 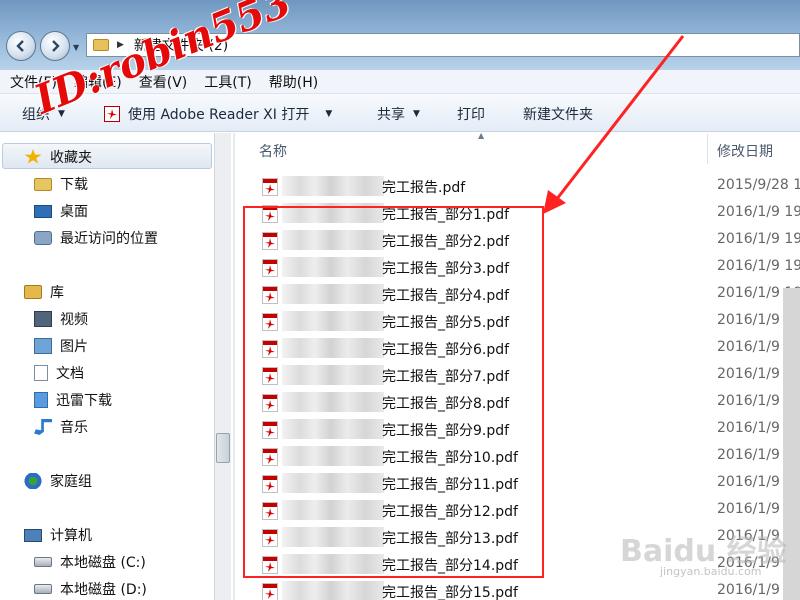 I want to click on menu-help: 帮助(H), so click(x=293, y=82).